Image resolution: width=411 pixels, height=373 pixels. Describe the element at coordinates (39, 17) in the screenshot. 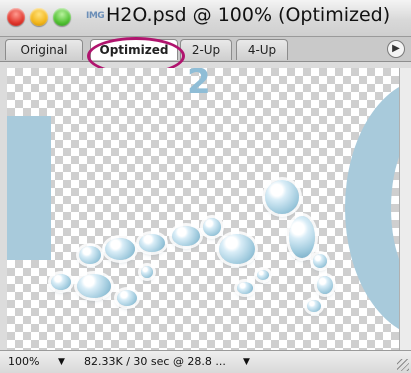

I see `minimize-button-icon` at that location.